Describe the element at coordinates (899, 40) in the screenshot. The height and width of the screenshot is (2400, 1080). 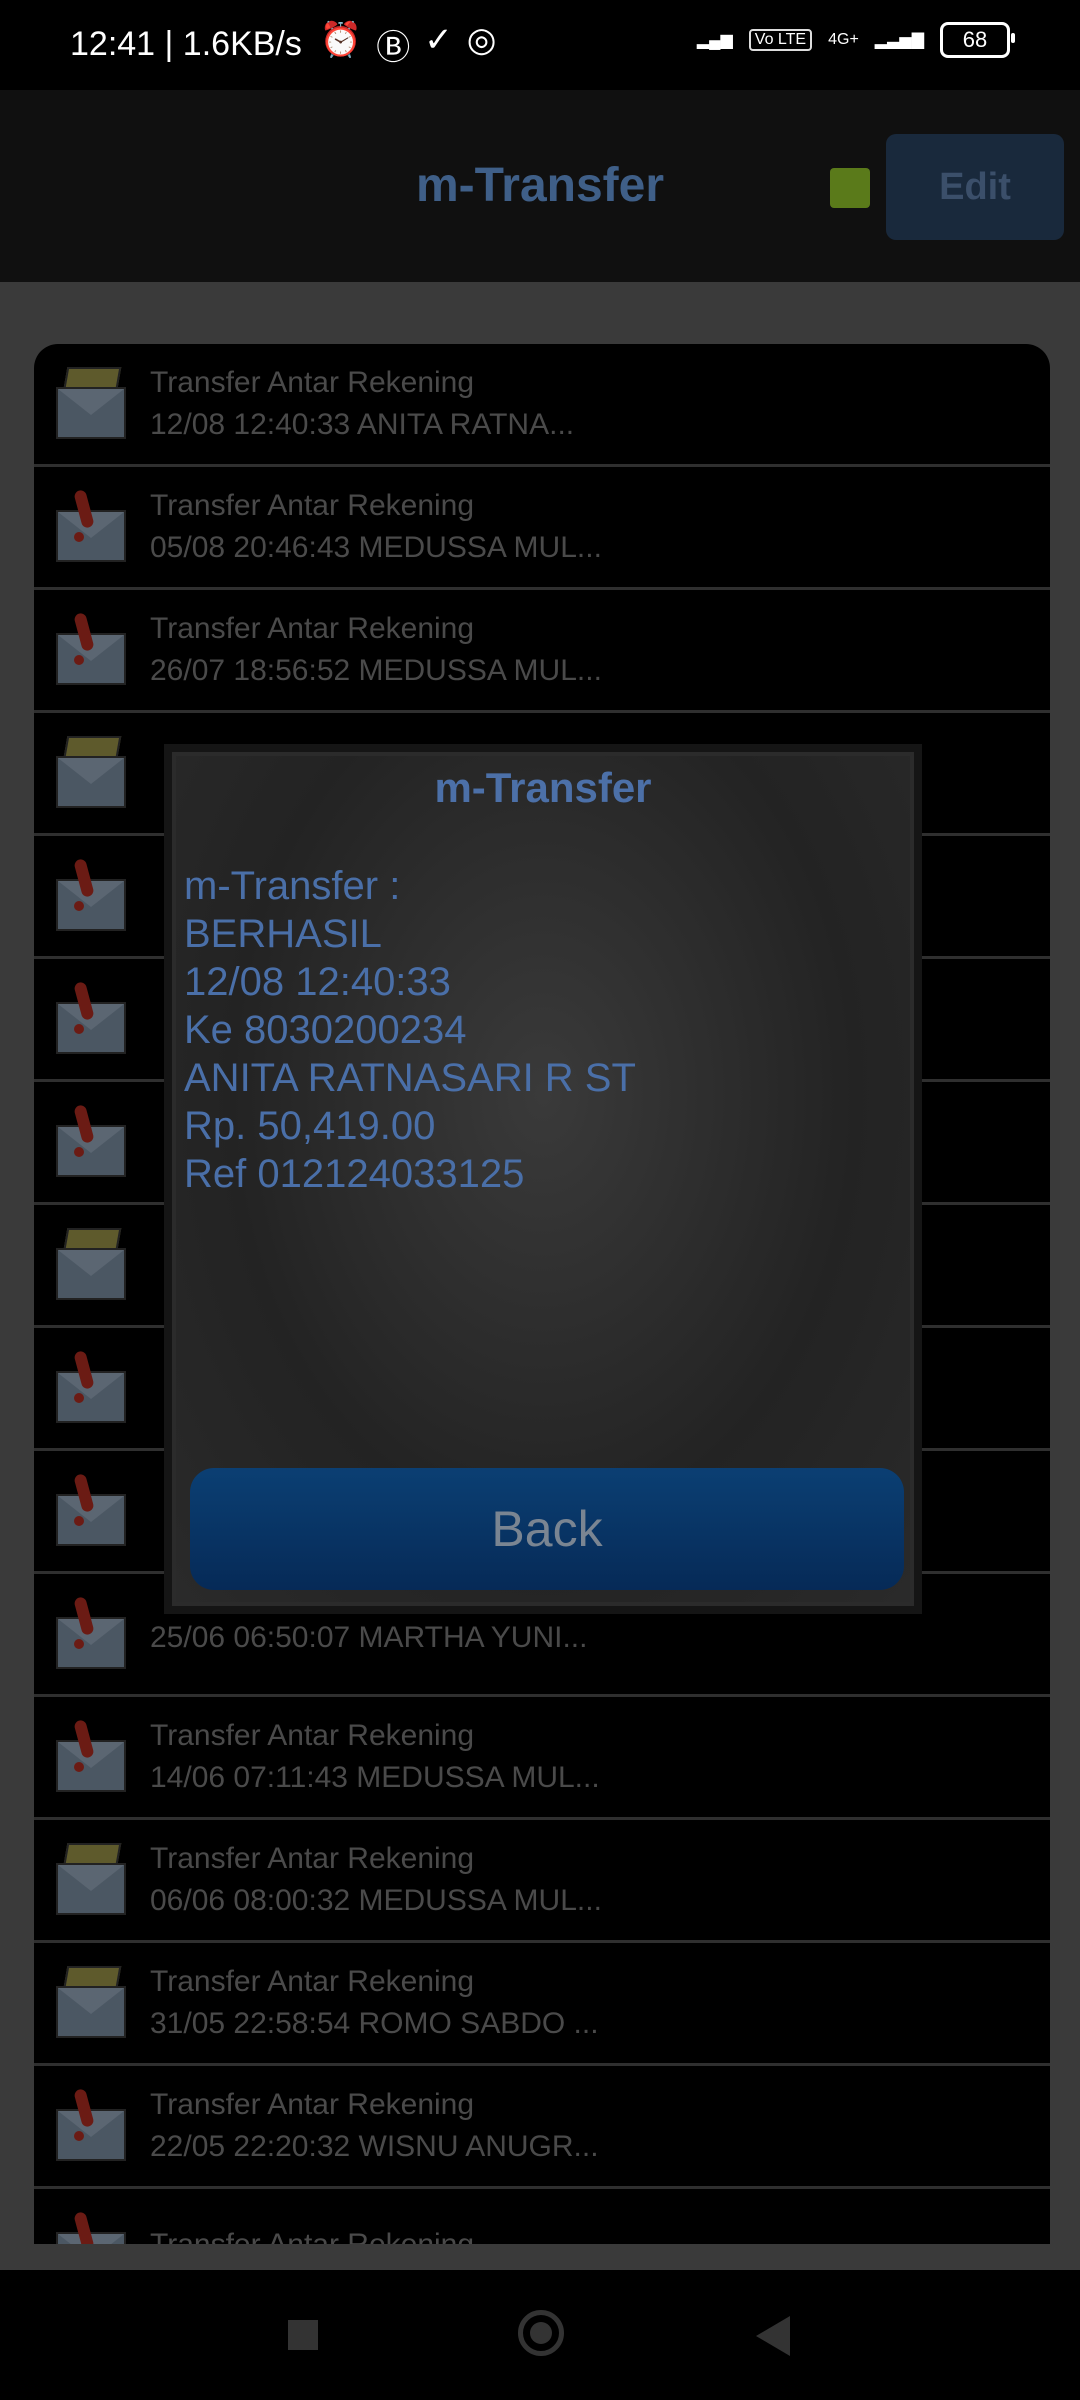
I see `signal-strength-icon: ▂▃▅▇` at that location.